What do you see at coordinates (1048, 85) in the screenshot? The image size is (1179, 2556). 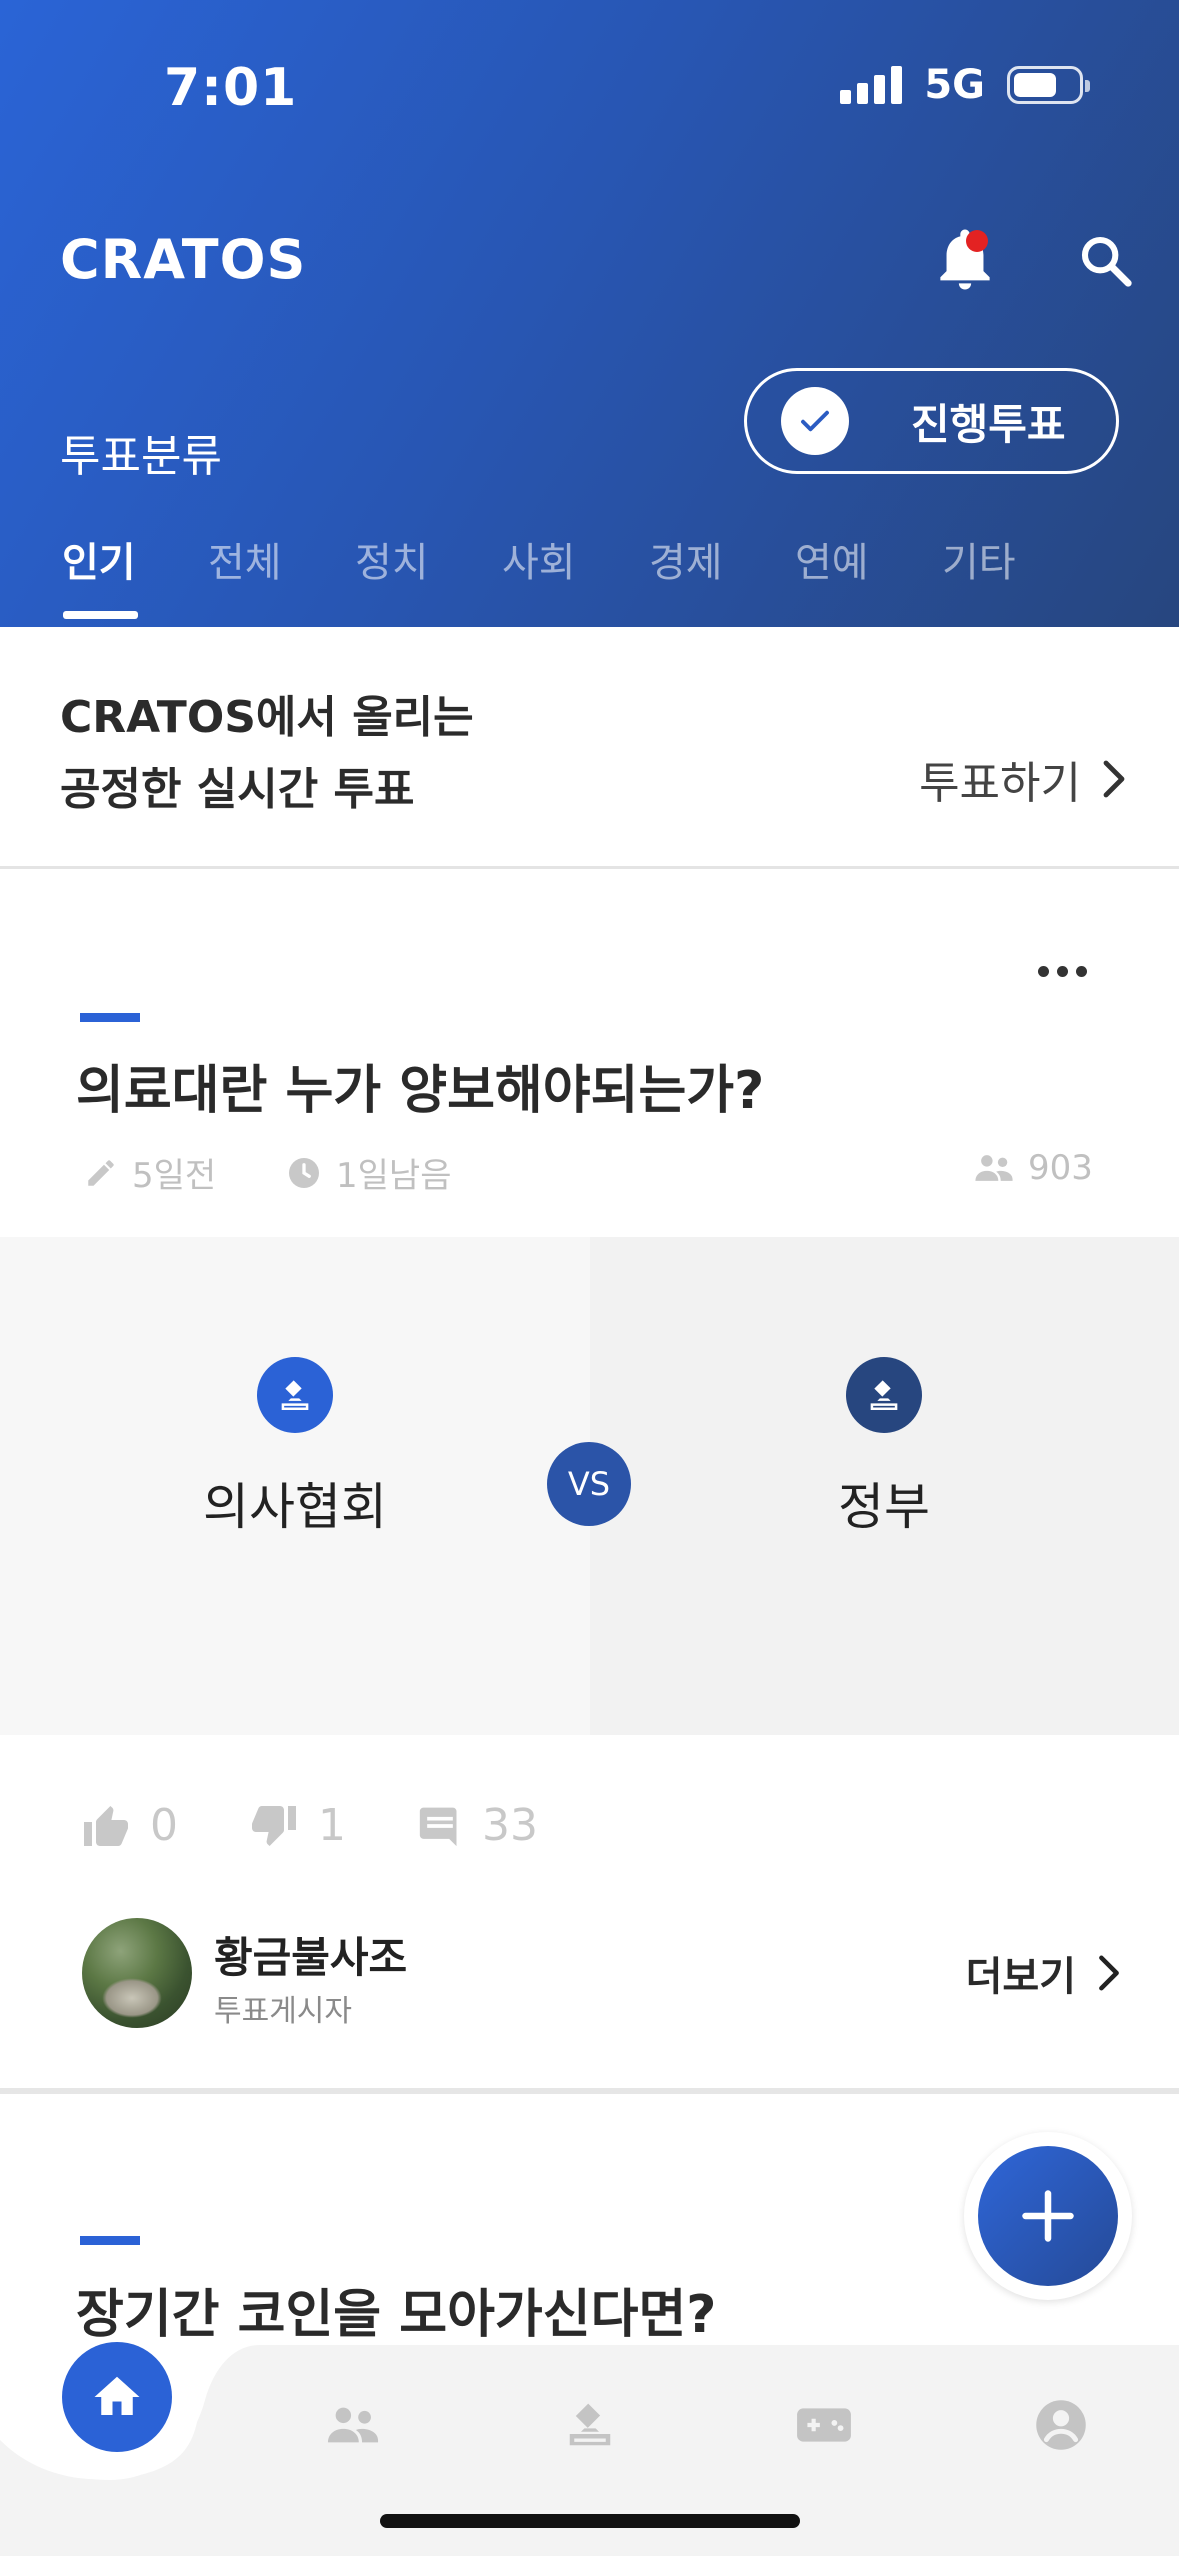 I see `battery-icon` at bounding box center [1048, 85].